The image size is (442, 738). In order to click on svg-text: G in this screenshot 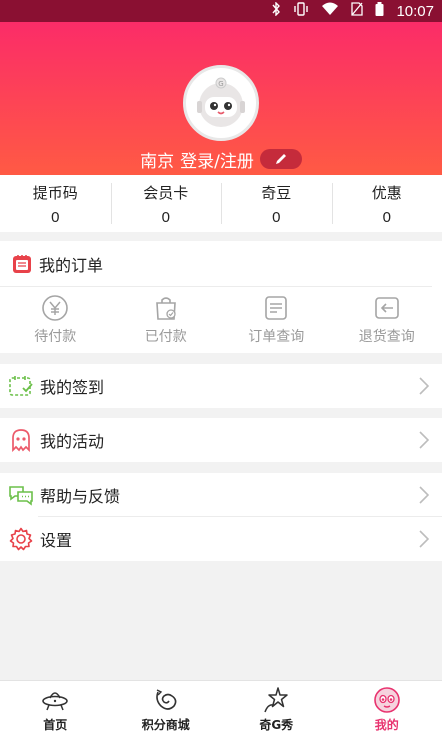, I will do `click(220, 84)`.